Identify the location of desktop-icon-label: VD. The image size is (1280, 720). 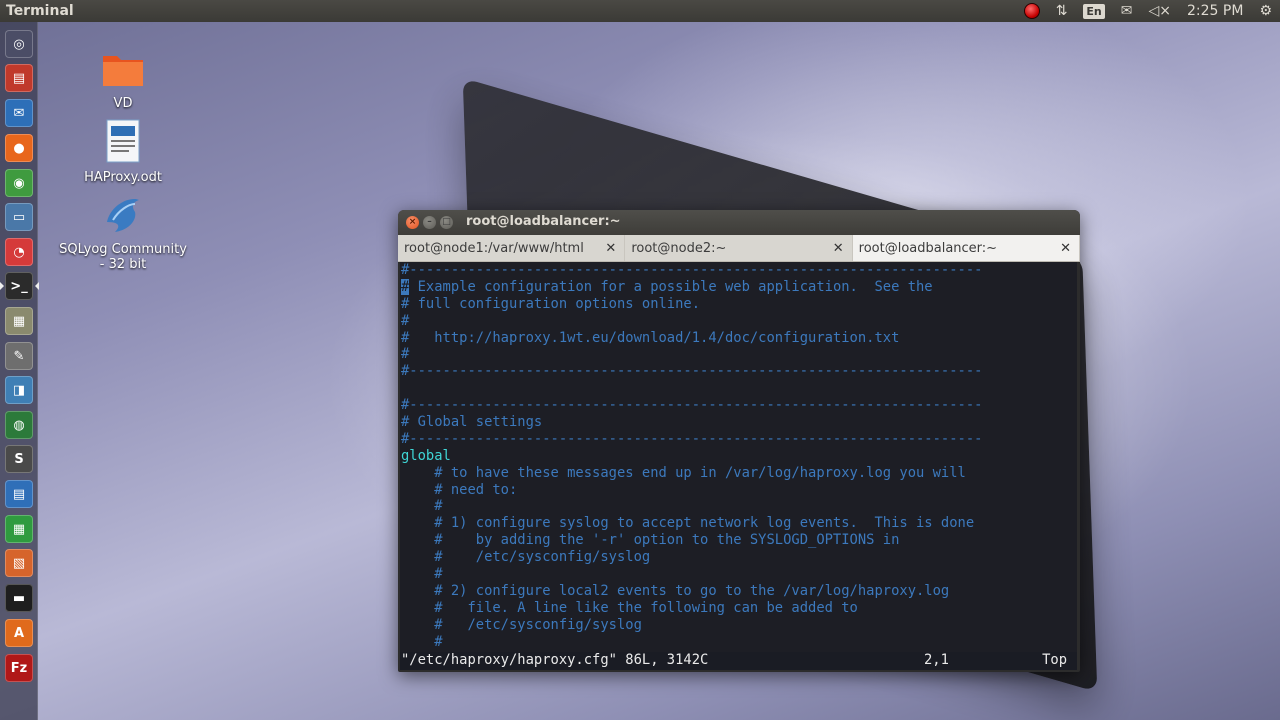
(123, 103).